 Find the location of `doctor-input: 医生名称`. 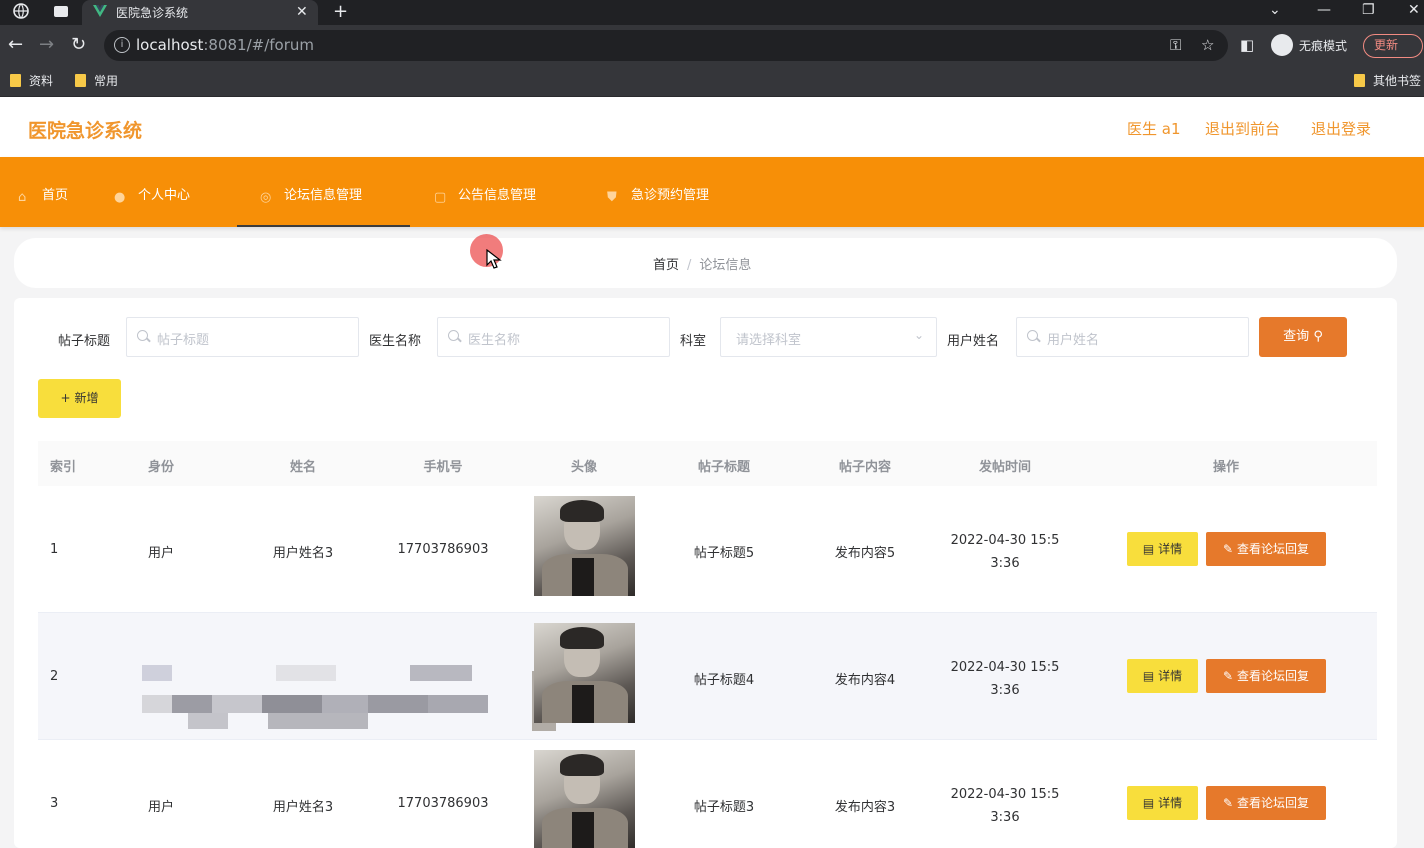

doctor-input: 医生名称 is located at coordinates (553, 337).